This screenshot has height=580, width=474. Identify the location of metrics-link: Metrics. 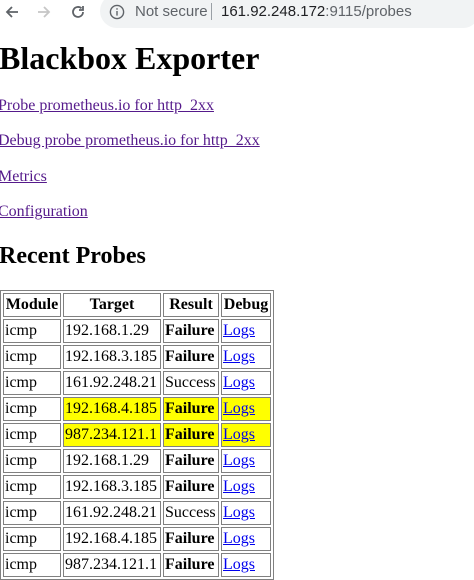
(23, 177).